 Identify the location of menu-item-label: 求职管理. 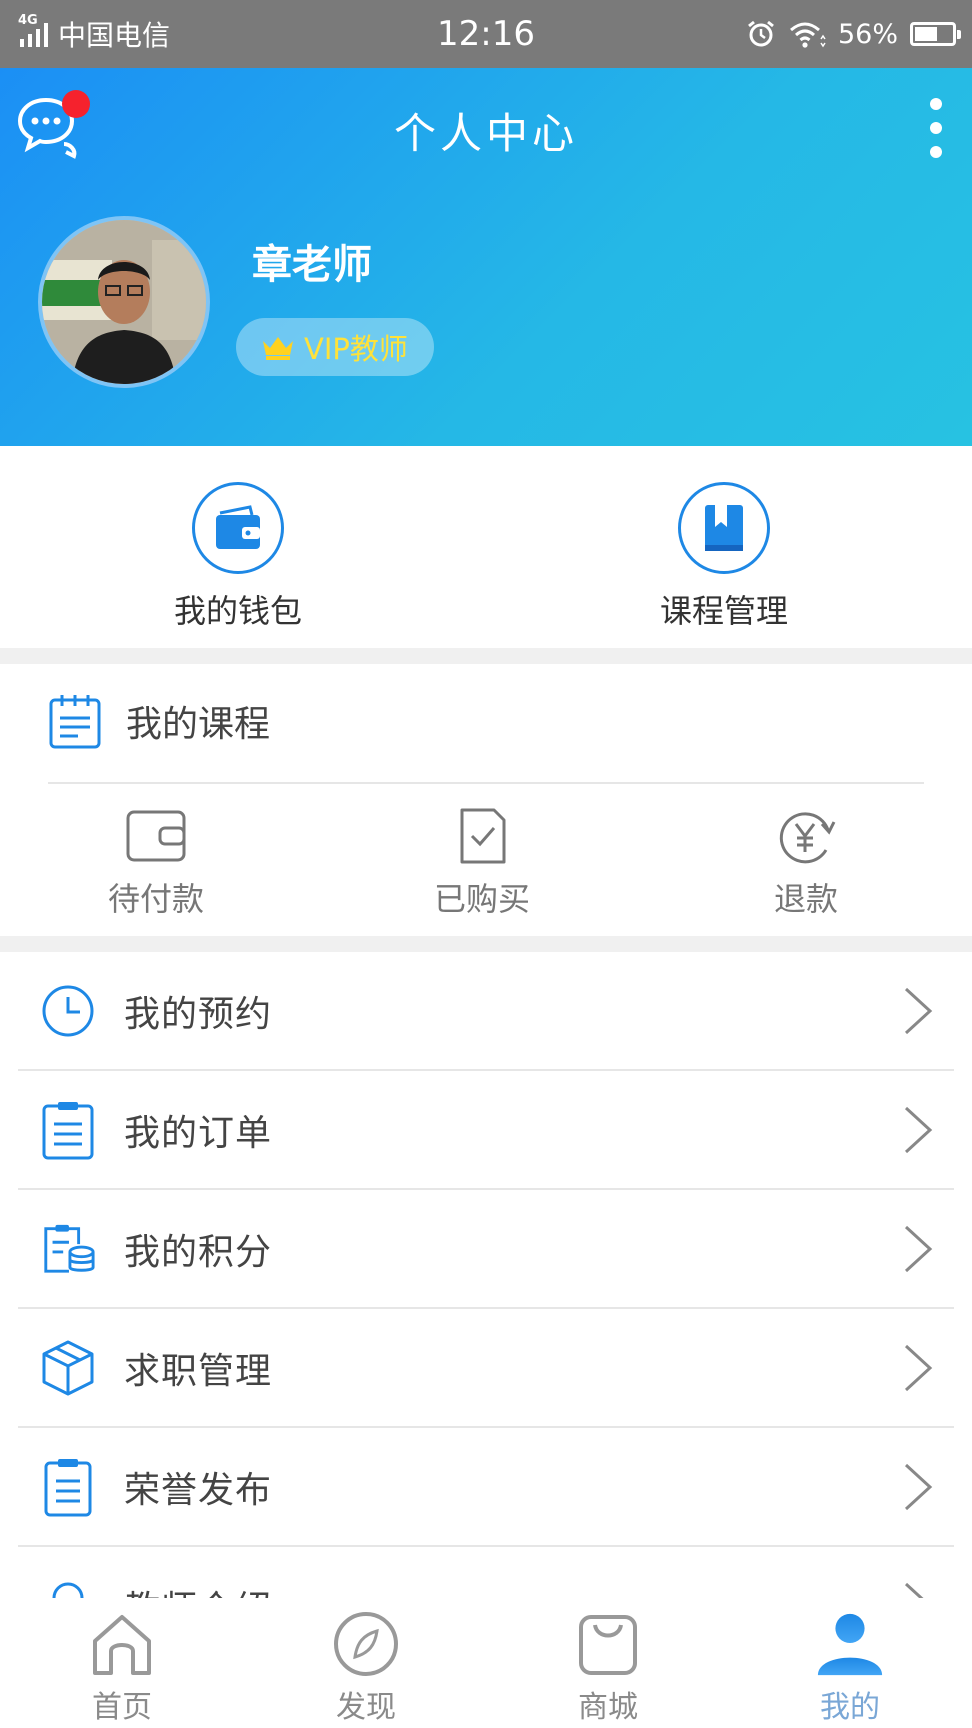
(198, 1371).